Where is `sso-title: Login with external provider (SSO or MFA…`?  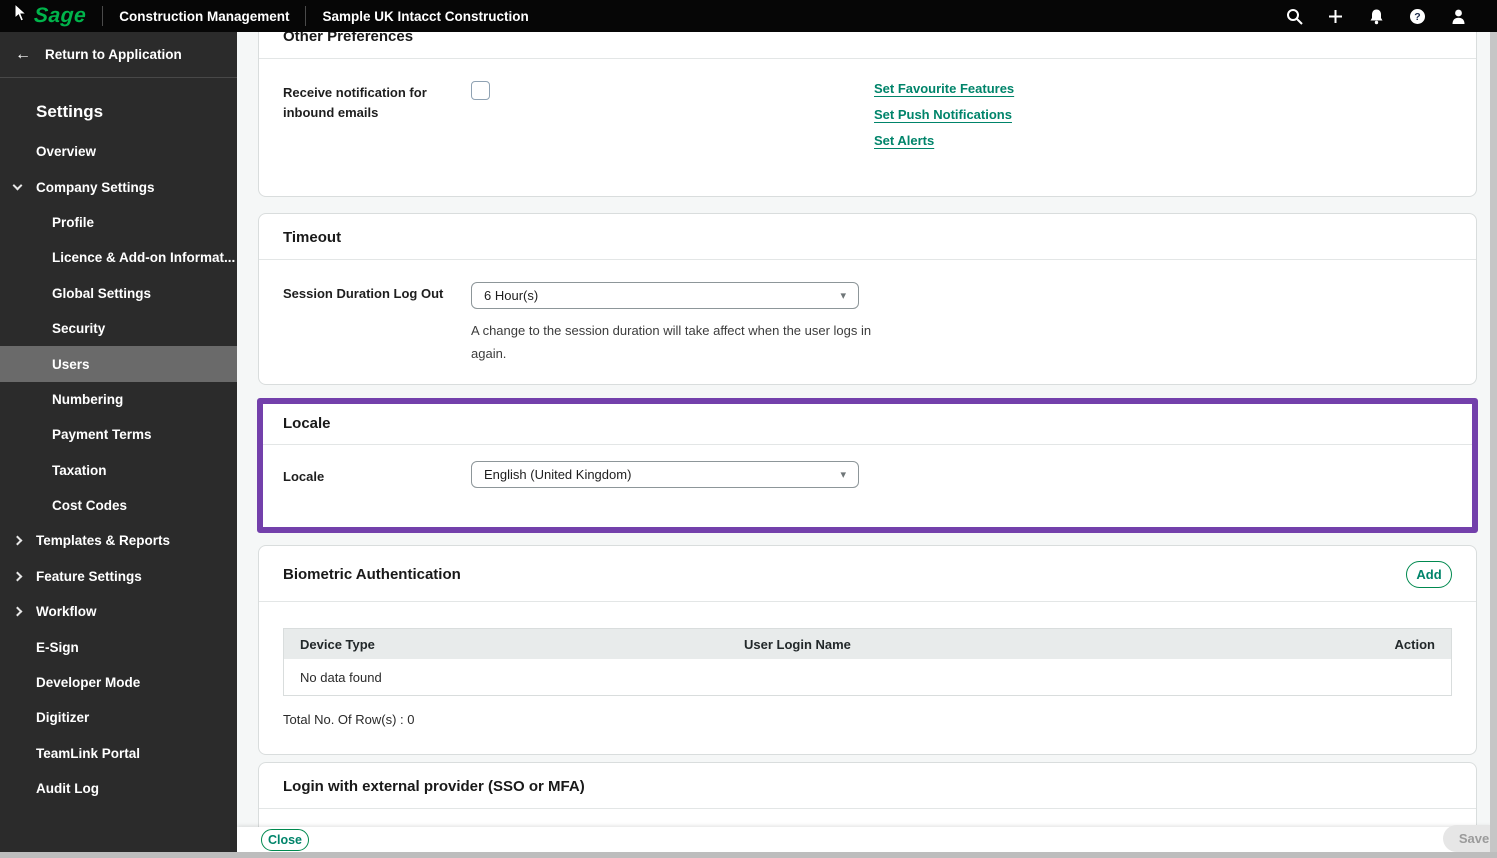
sso-title: Login with external provider (SSO or MFA… is located at coordinates (867, 786).